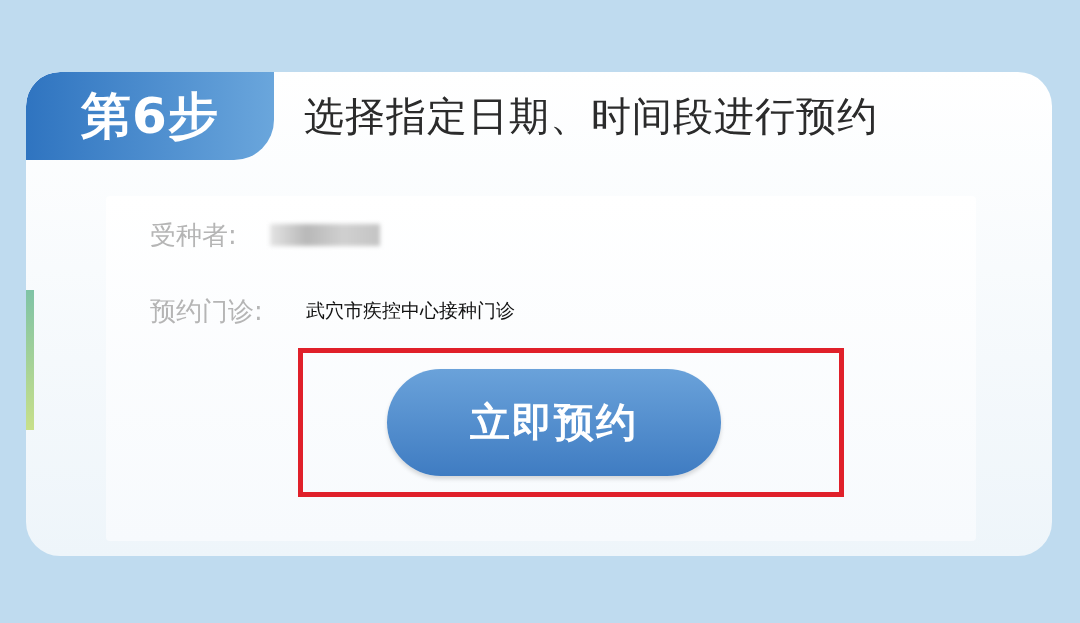 The width and height of the screenshot is (1080, 623). I want to click on step-title: 选择指定日期、时间段进行预约, so click(591, 116).